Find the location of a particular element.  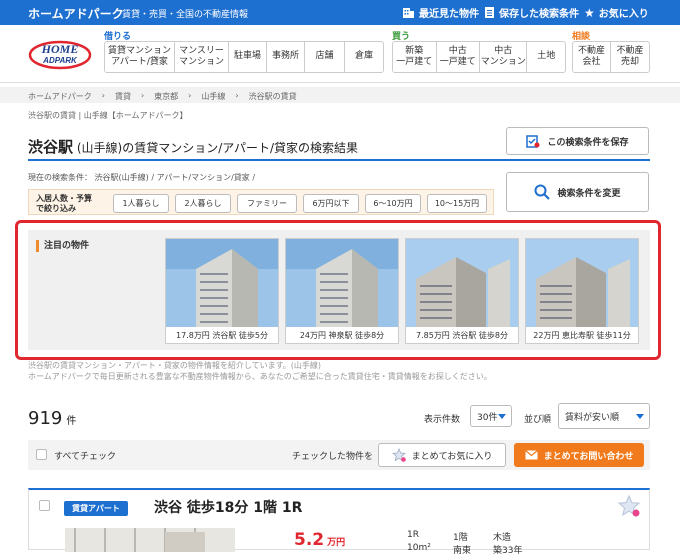

change-search-button: 検索条件を変更 is located at coordinates (577, 192).